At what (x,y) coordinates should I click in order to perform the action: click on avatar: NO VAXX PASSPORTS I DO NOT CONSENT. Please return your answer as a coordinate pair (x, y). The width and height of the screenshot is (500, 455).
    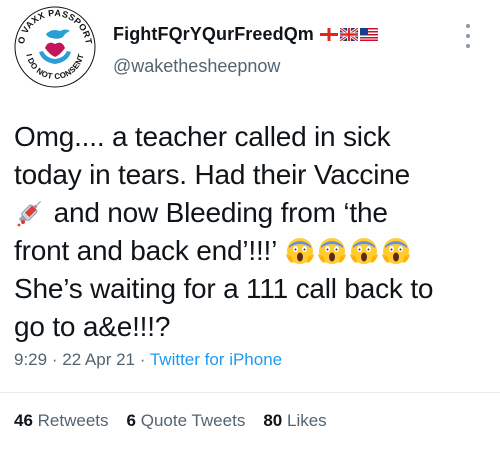
    Looking at the image, I should click on (53, 45).